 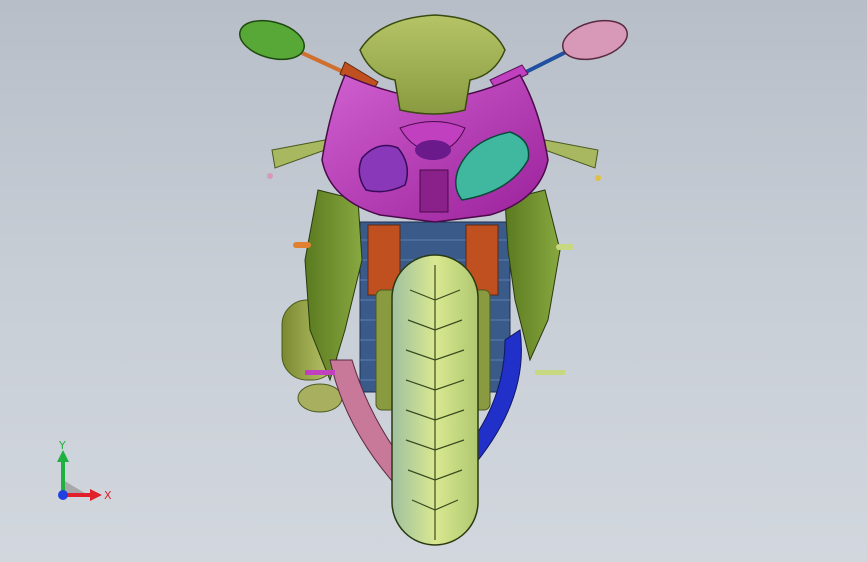 I want to click on handlebar-left, so click(x=296, y=159).